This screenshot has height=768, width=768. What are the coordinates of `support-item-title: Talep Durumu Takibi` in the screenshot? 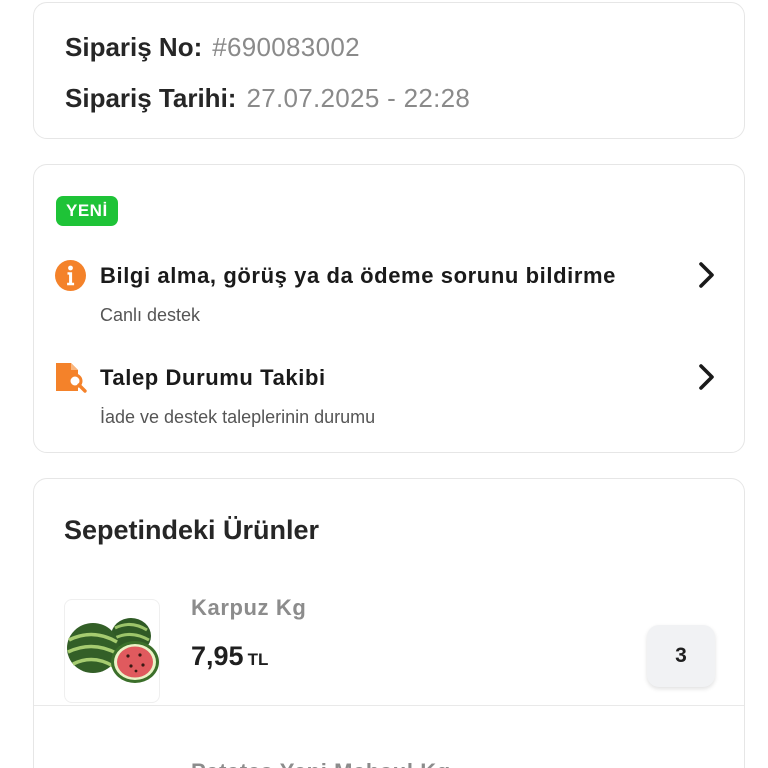 It's located at (213, 377).